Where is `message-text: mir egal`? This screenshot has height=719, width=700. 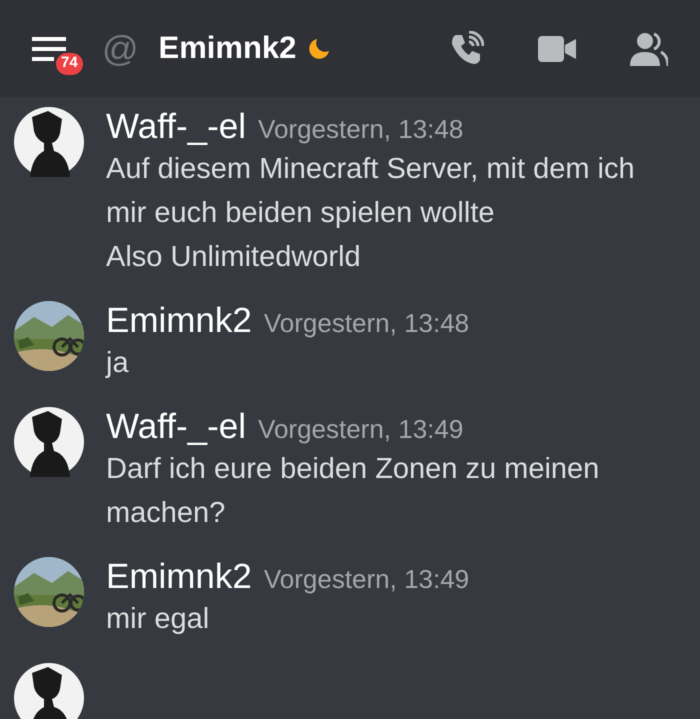
message-text: mir egal is located at coordinates (158, 619).